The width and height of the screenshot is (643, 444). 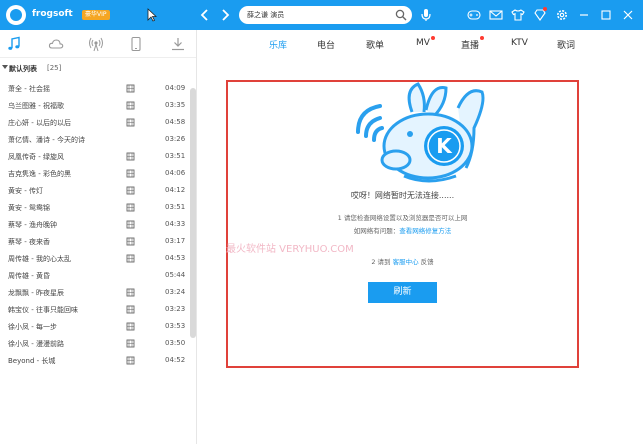 I want to click on error-tip-fix-prefix: 如网络有问题：, so click(x=376, y=231).